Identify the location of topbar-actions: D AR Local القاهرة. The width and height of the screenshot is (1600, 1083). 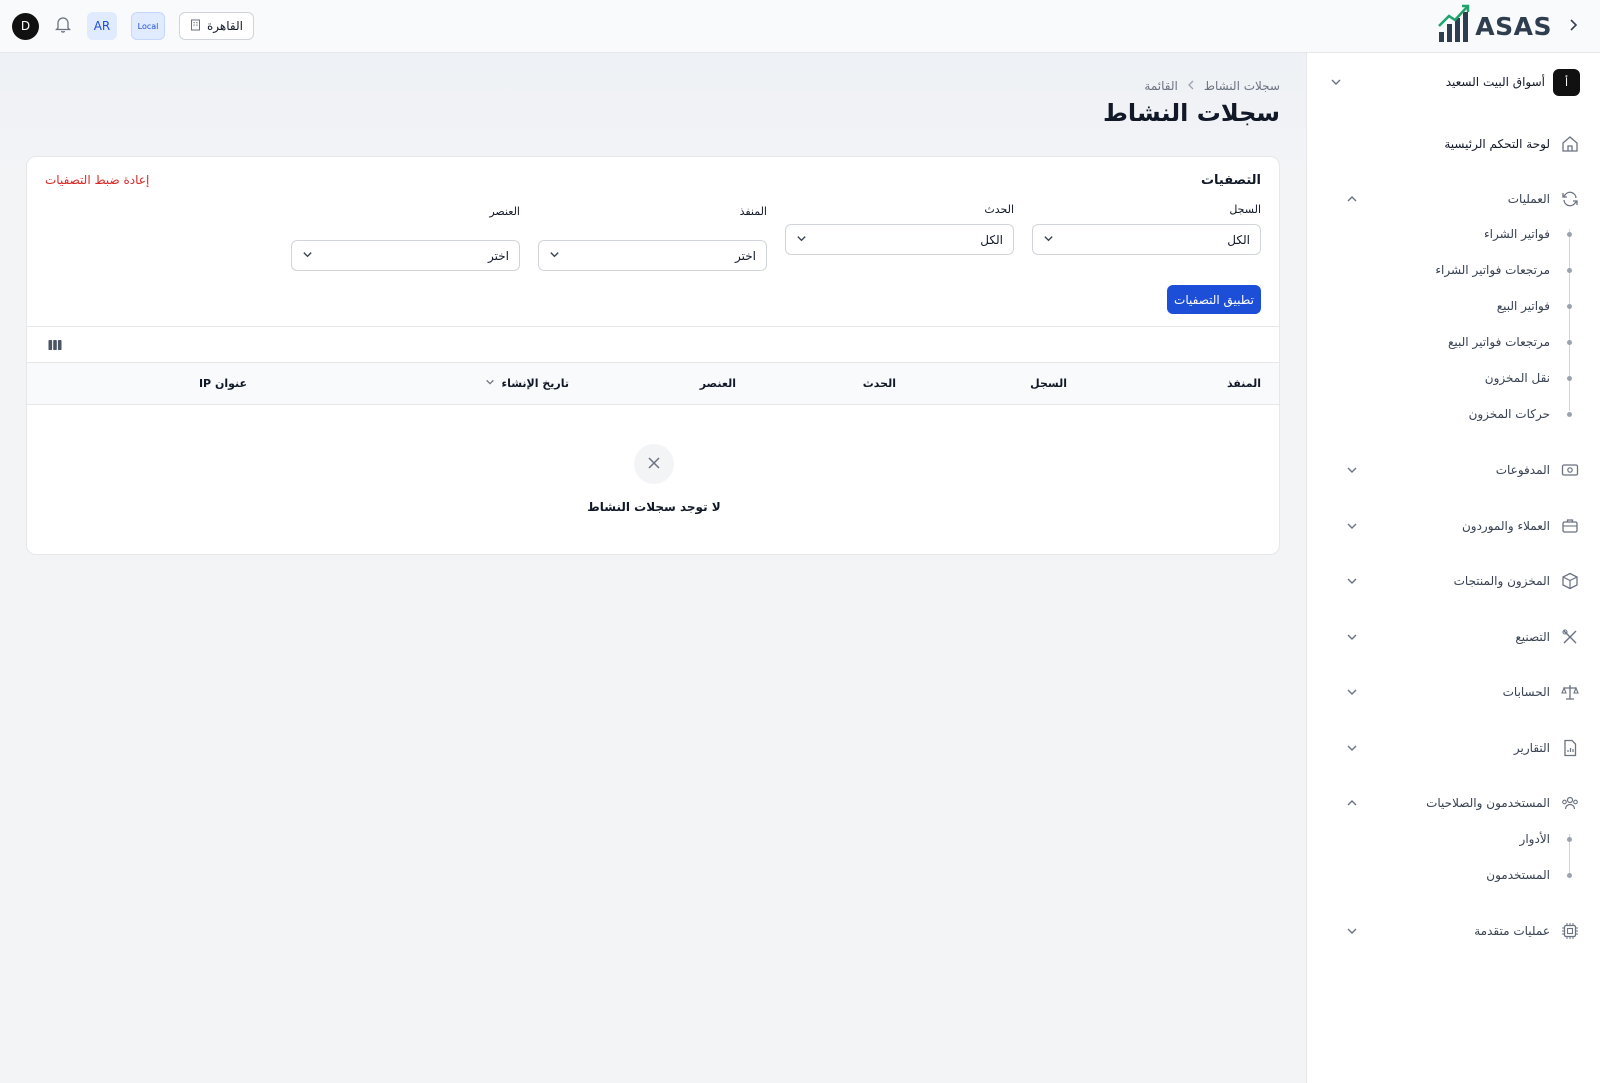
(133, 26).